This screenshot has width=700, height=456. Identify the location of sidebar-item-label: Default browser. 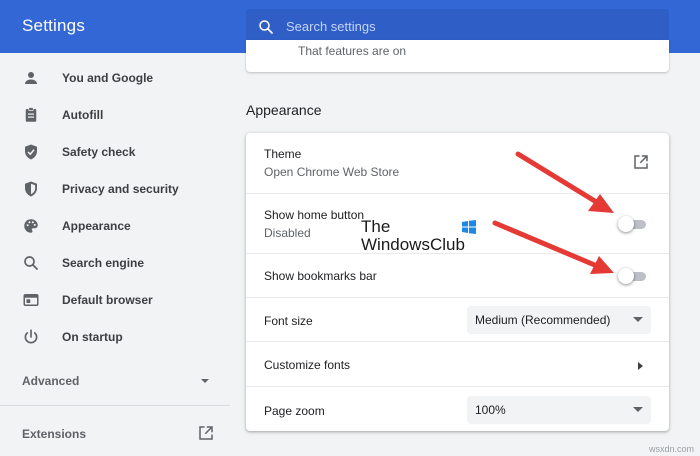
(107, 300).